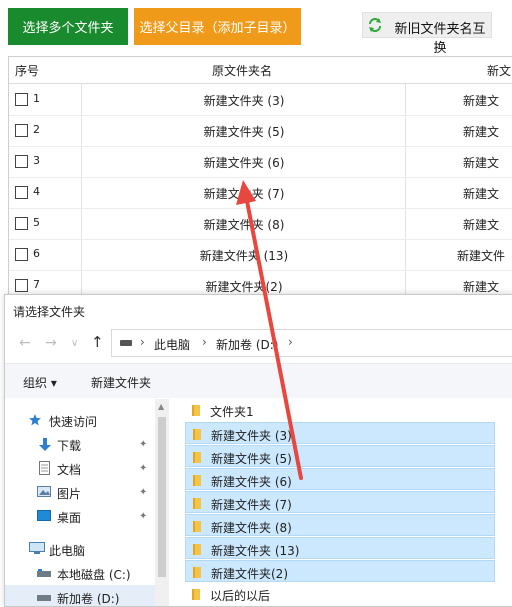 This screenshot has width=512, height=607. What do you see at coordinates (244, 225) in the screenshot?
I see `original-name: 新建文件夹 (8)` at bounding box center [244, 225].